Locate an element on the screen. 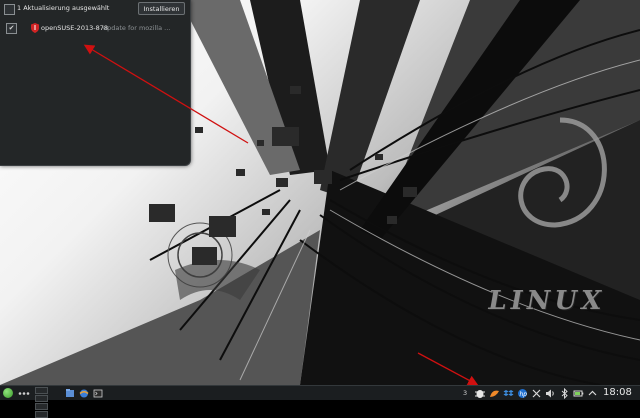 The image size is (640, 418). volume-icon is located at coordinates (550, 393).